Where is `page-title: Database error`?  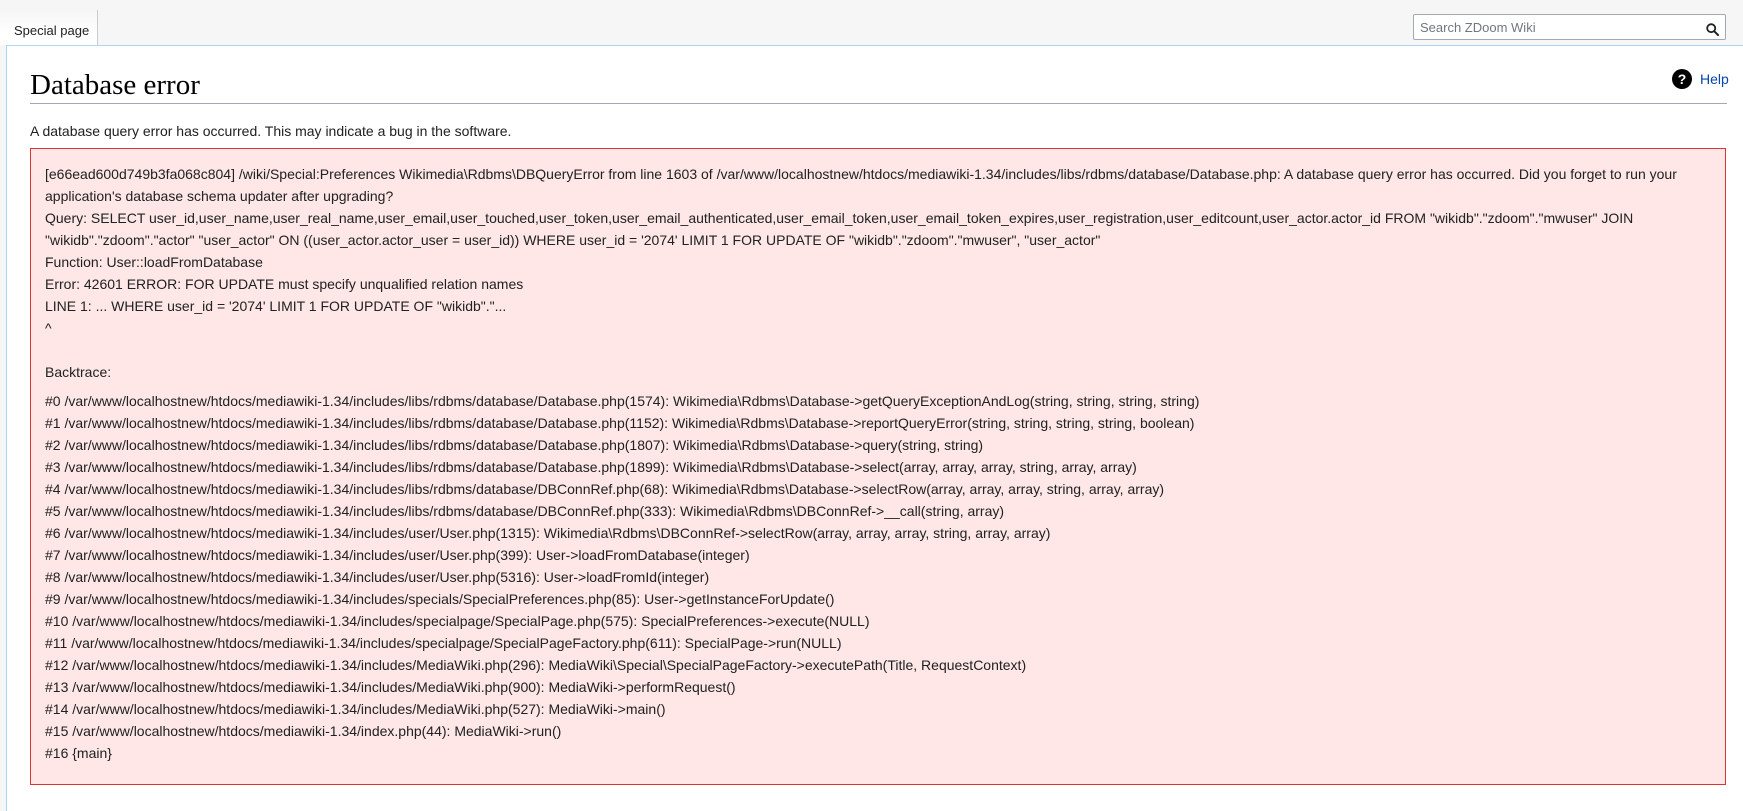
page-title: Database error is located at coordinates (878, 85).